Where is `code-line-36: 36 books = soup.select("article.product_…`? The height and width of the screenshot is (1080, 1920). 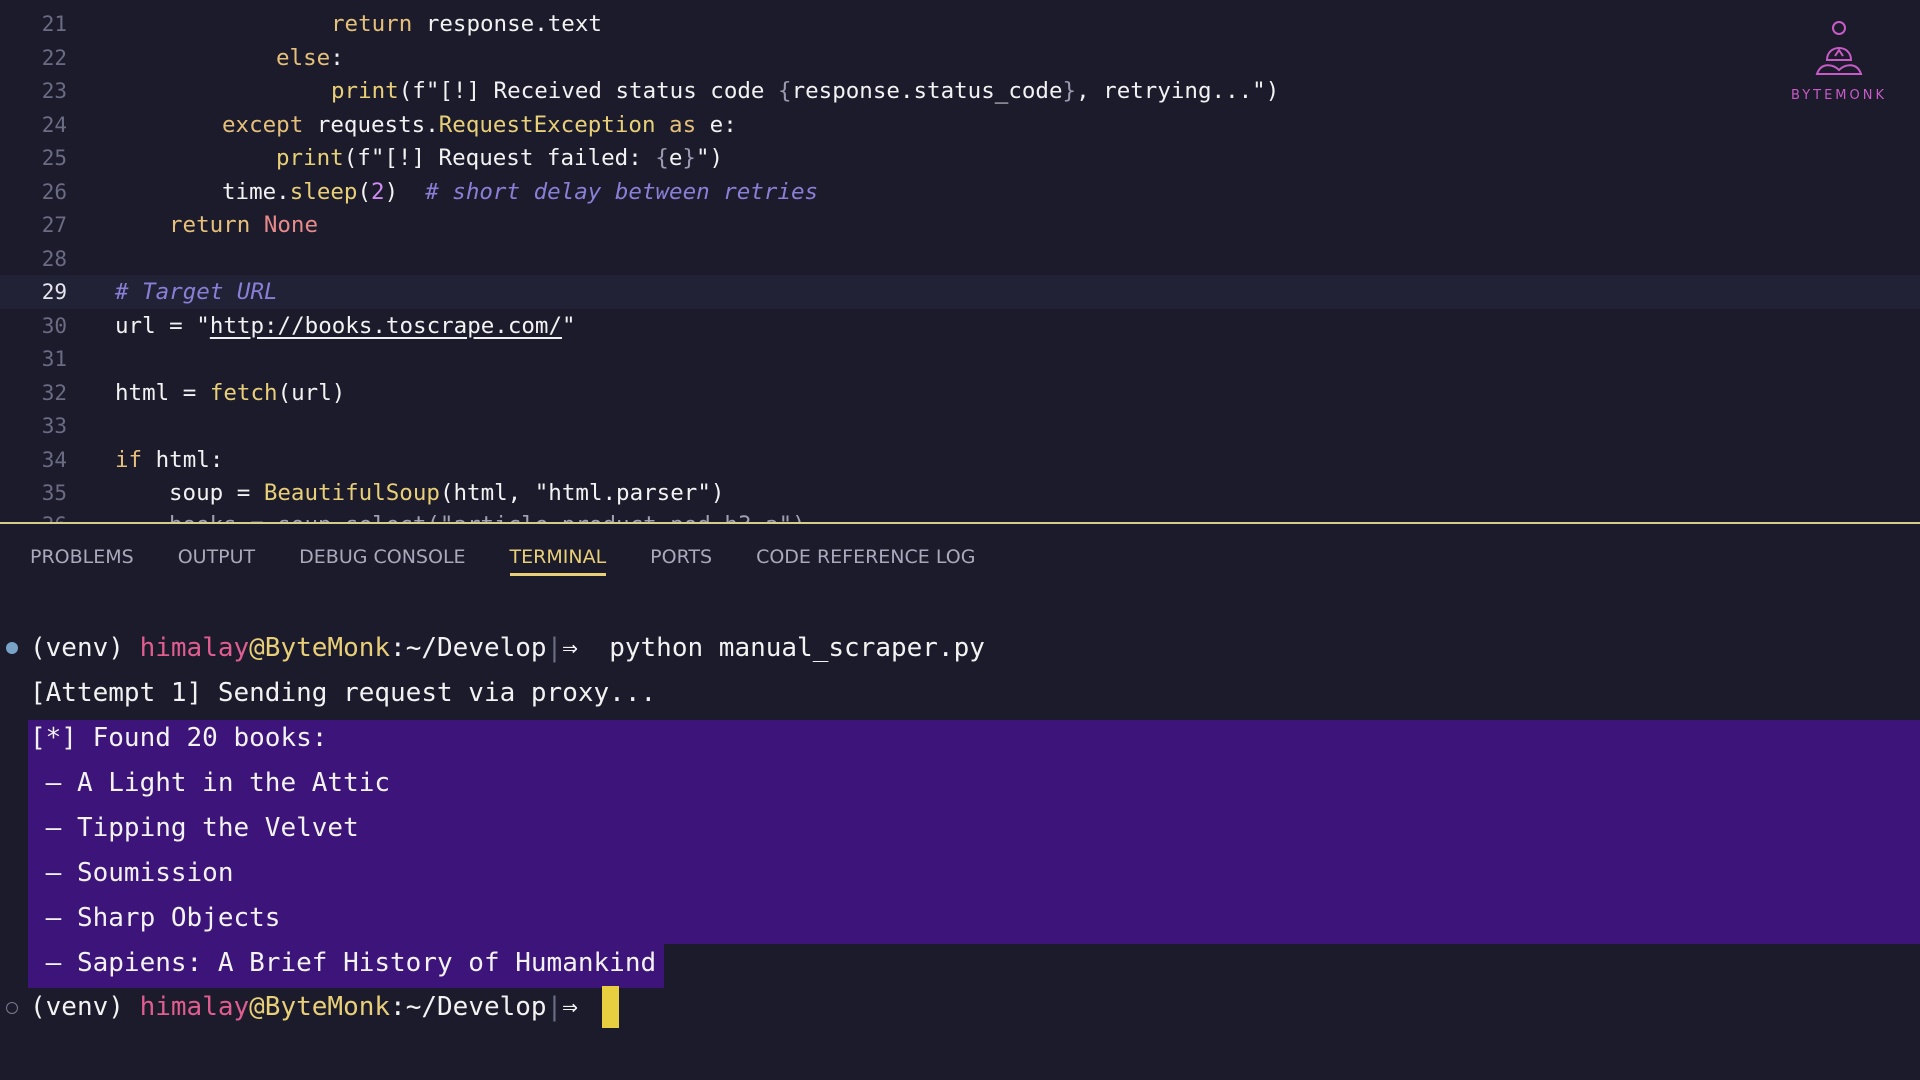
code-line-36: 36 books = soup.select("article.product_… is located at coordinates (960, 515).